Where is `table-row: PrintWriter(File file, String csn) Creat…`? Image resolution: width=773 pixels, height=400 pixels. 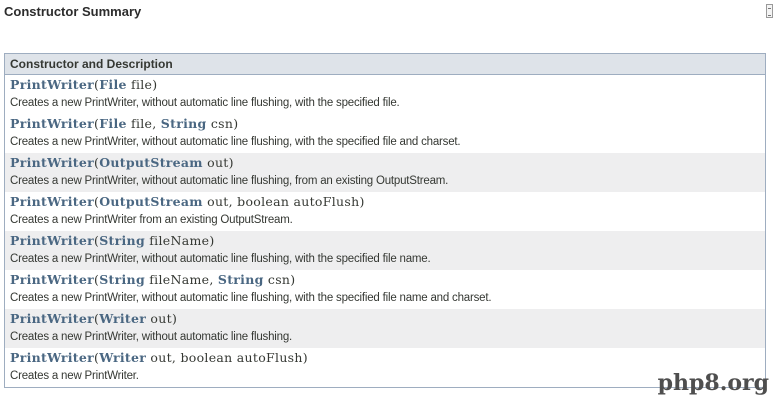
table-row: PrintWriter(File file, String csn) Creat… is located at coordinates (385, 133).